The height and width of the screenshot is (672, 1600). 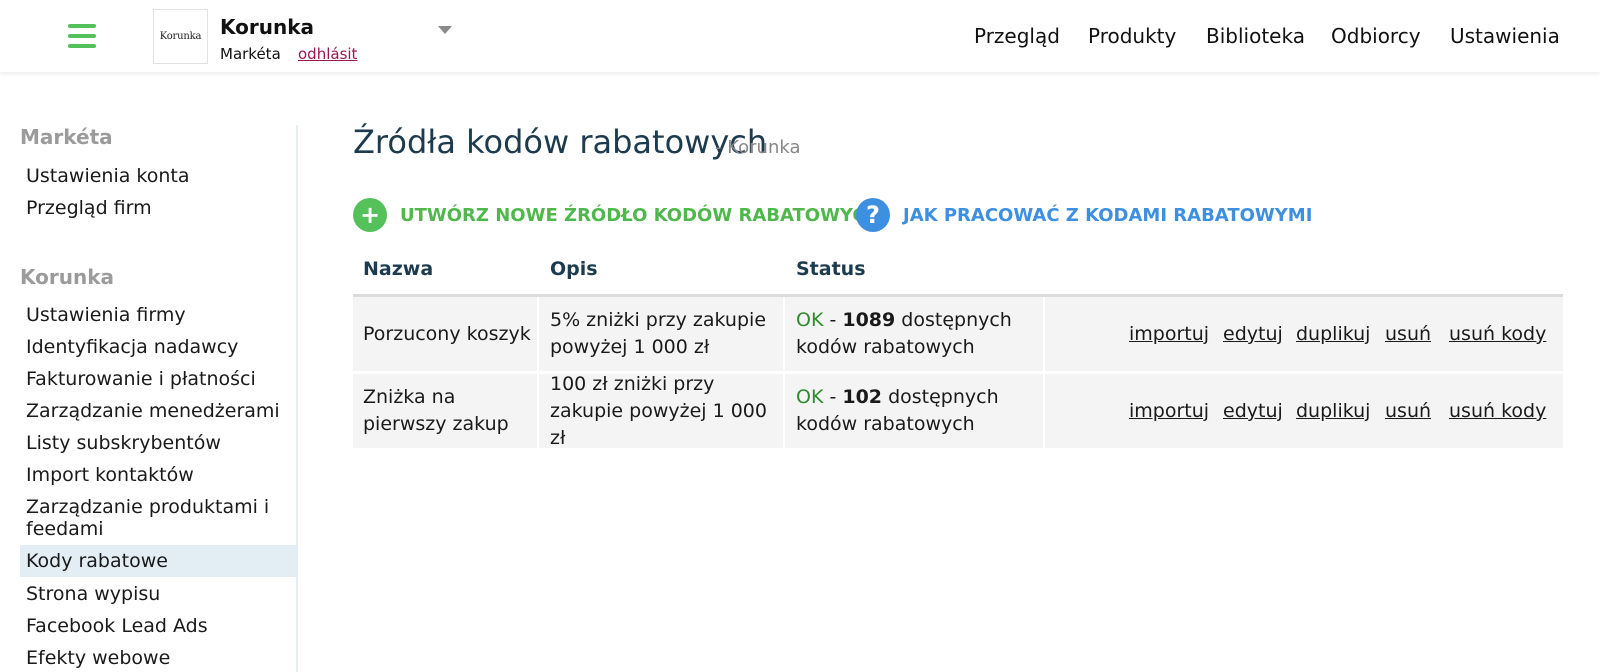 What do you see at coordinates (873, 215) in the screenshot?
I see `question-icon: ?` at bounding box center [873, 215].